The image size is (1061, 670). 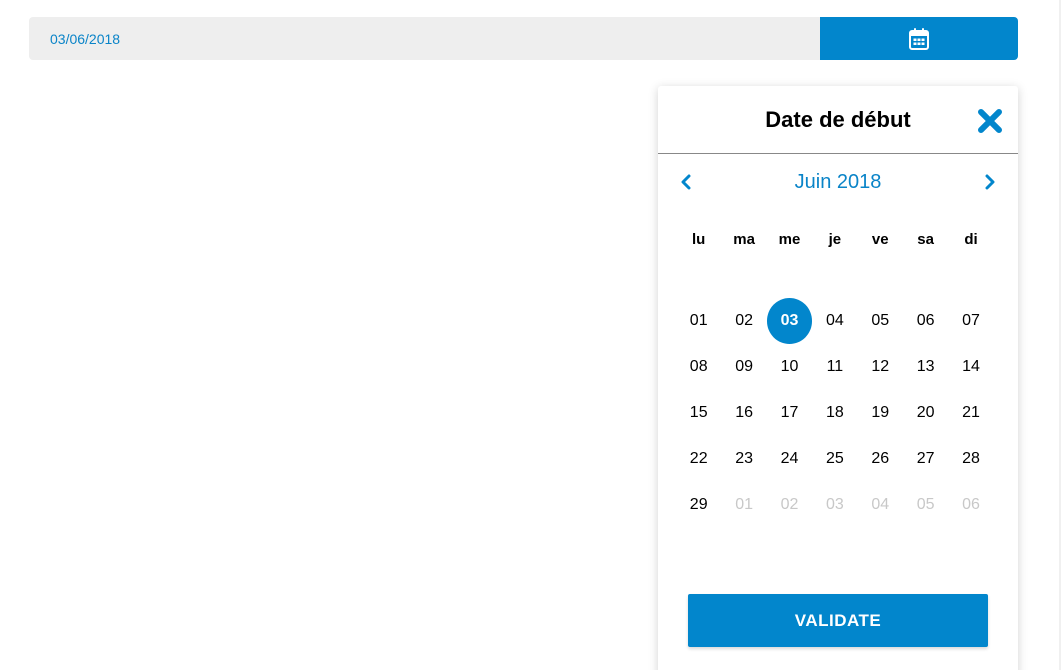 I want to click on day-cell: 11, so click(x=834, y=367).